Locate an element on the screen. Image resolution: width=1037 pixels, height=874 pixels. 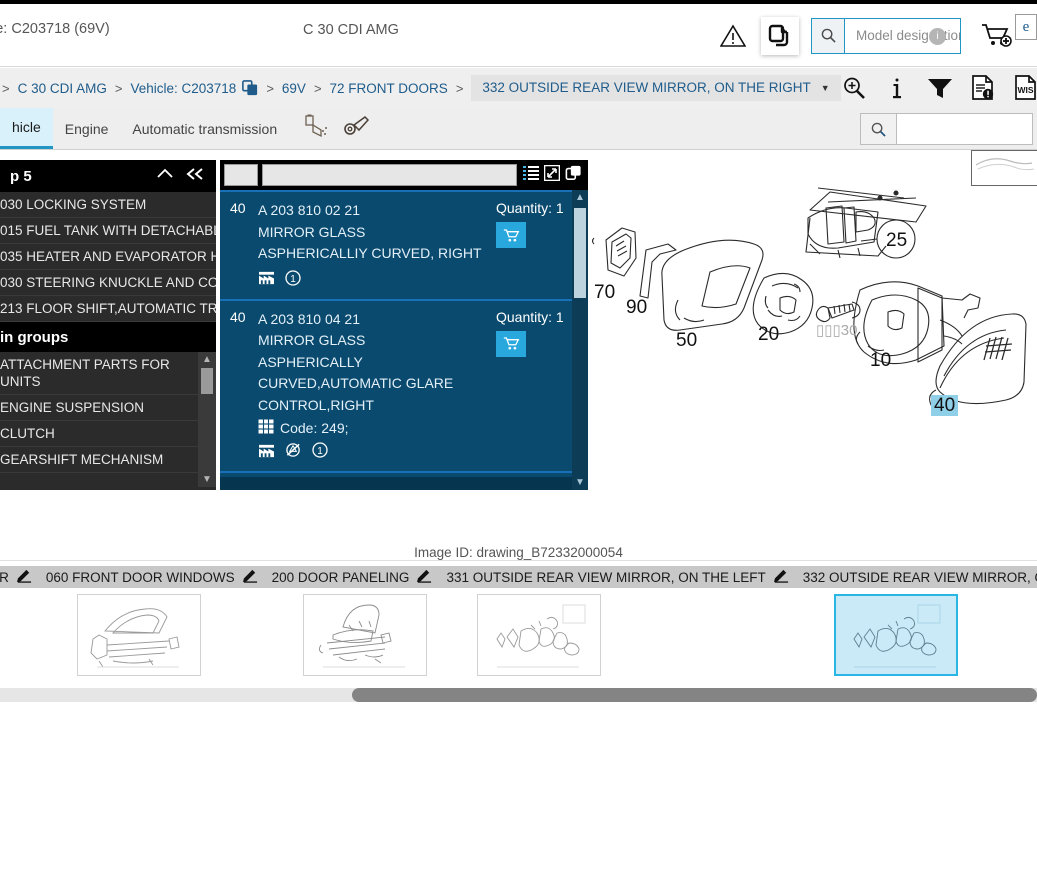
breadcrumb-item-model: C 30 CDI AMG is located at coordinates (62, 88).